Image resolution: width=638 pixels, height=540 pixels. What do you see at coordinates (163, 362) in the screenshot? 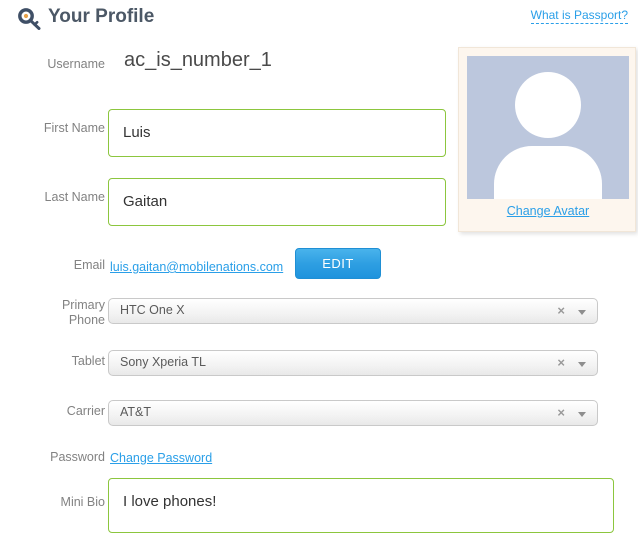
I see `tablet-value: Sony Xperia TL` at bounding box center [163, 362].